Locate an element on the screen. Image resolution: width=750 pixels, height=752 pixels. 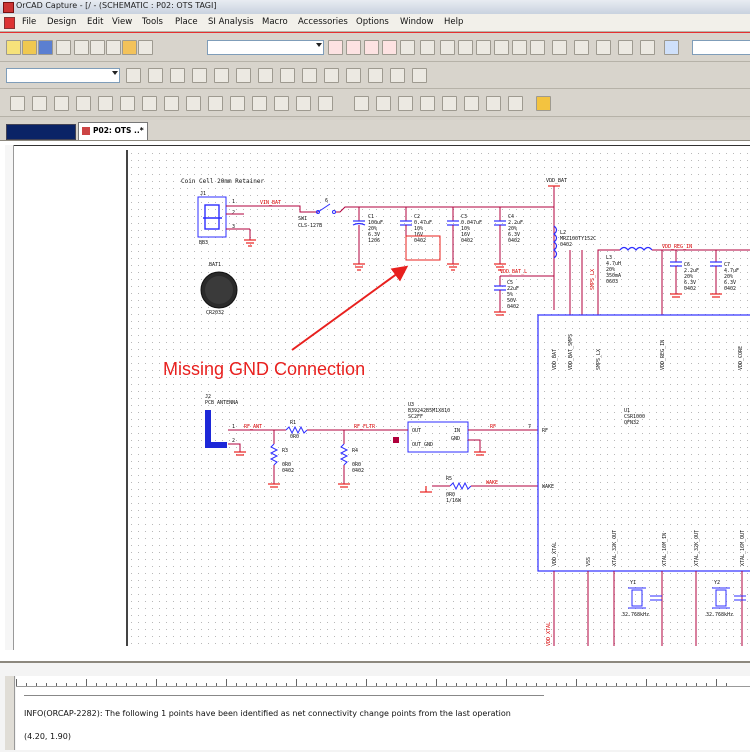
u3-pin-outgnd: OUT_GND is located at coordinates (422, 445).